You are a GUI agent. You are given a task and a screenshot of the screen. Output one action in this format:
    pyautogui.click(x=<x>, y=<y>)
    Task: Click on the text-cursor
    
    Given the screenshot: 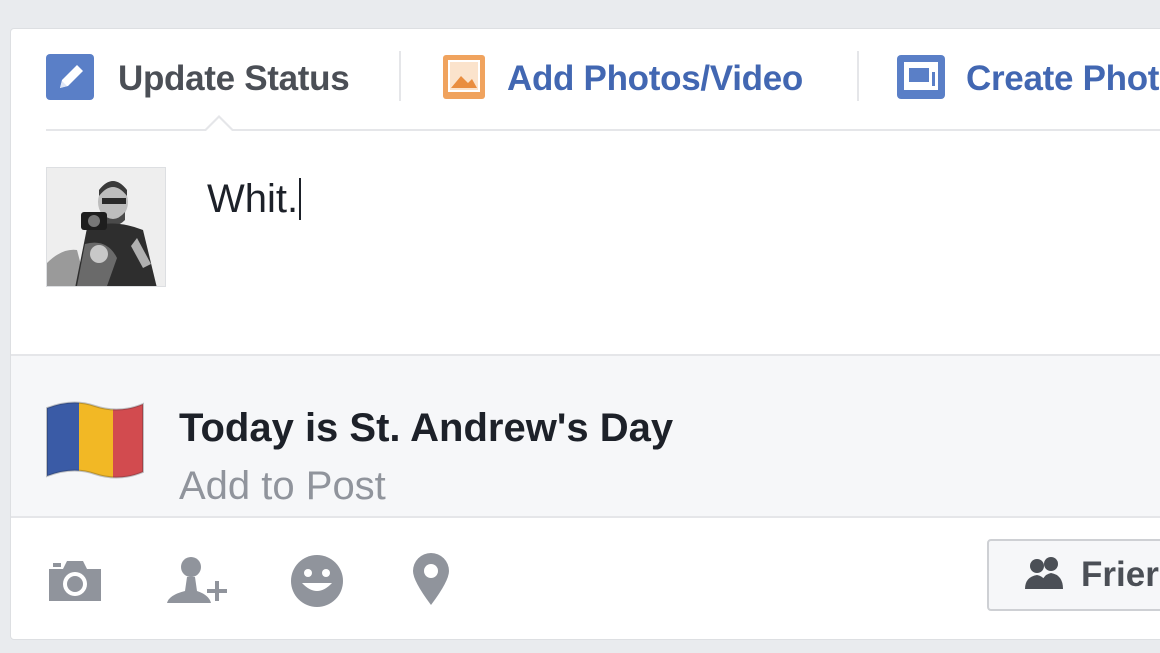 What is the action you would take?
    pyautogui.click(x=300, y=199)
    